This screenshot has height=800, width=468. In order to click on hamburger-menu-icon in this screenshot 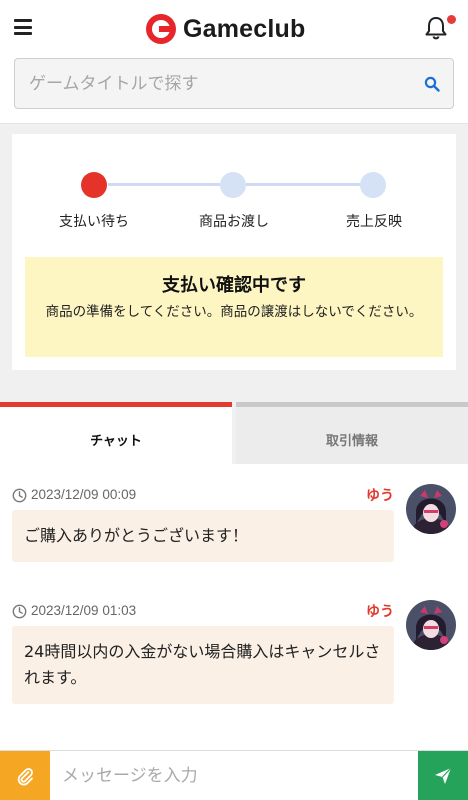, I will do `click(23, 27)`.